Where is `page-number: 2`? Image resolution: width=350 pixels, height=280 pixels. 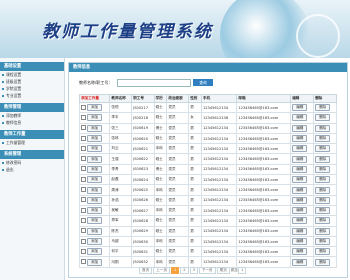
page-number: 2 is located at coordinates (184, 270).